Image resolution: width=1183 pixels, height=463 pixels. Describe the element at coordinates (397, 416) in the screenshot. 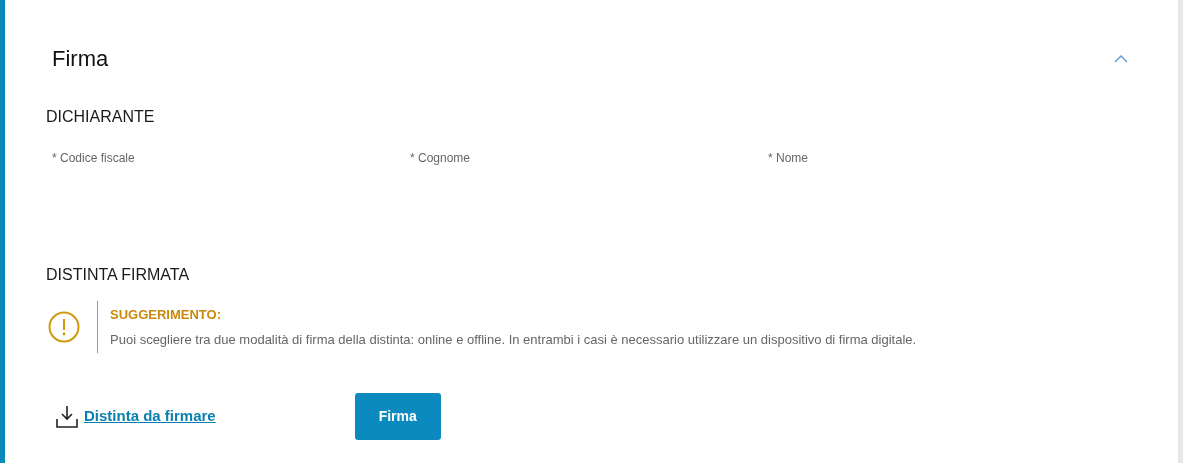

I see `sign-button: Firma` at that location.